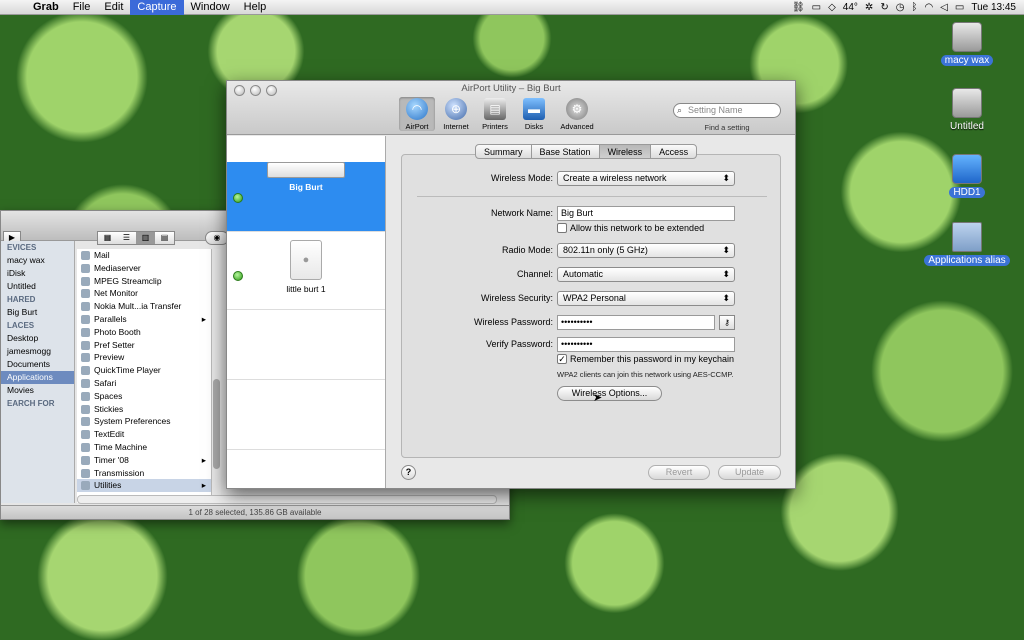  What do you see at coordinates (959, 7) in the screenshot?
I see `battery-icon: ▭` at bounding box center [959, 7].